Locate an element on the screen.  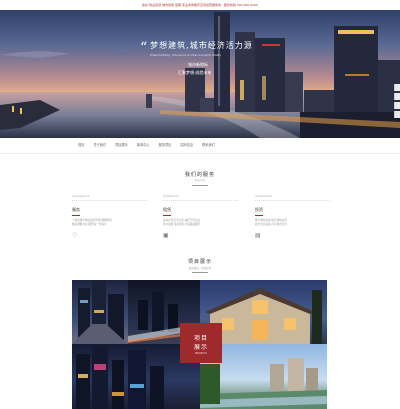
service-card-title: 投资 is located at coordinates (259, 209).